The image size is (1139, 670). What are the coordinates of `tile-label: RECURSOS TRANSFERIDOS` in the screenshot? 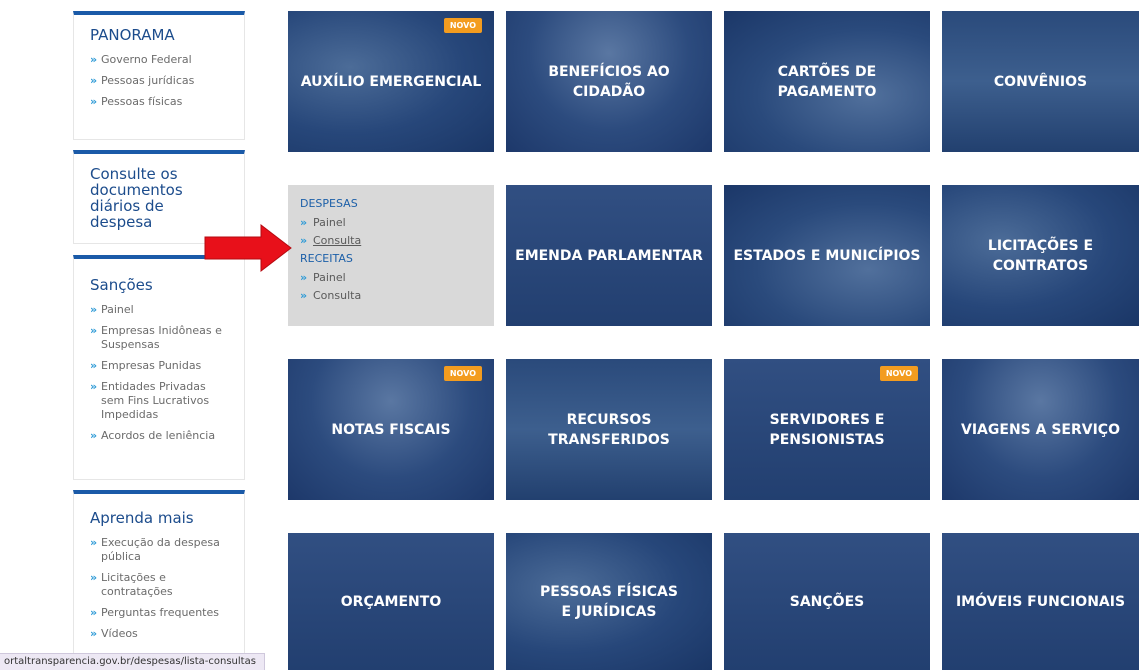 It's located at (609, 429).